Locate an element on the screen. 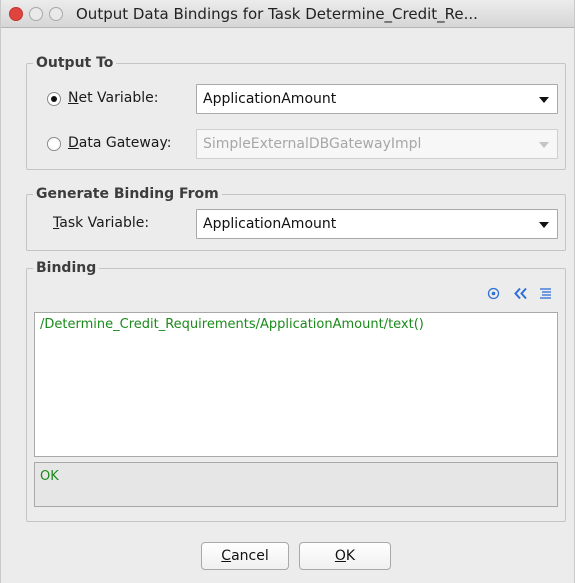 Image resolution: width=575 pixels, height=583 pixels. zoom-window-button is located at coordinates (56, 14).